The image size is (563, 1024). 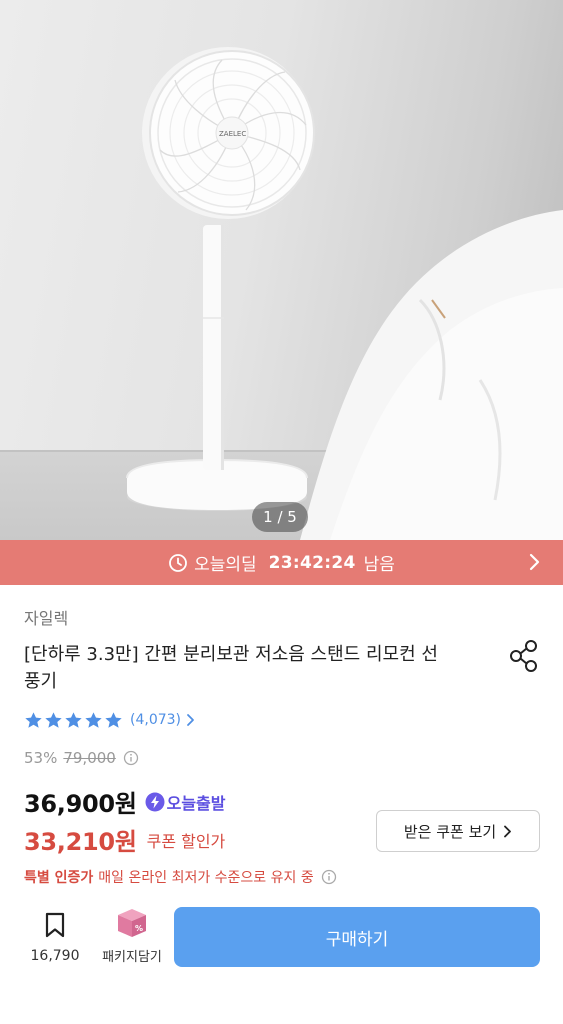 I want to click on original-price-row: 53% 79,000, so click(x=81, y=758).